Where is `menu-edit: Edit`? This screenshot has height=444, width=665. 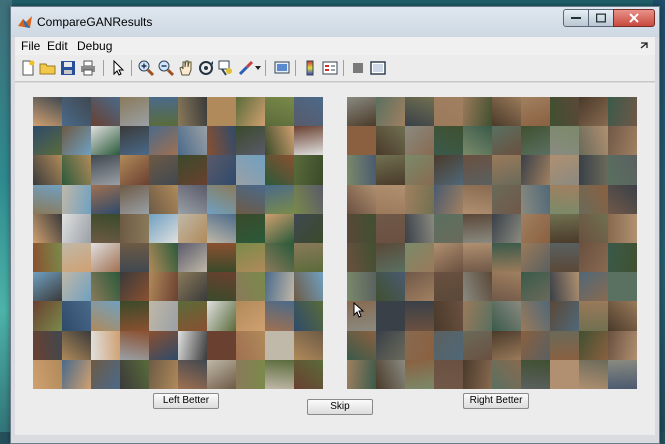
menu-edit: Edit is located at coordinates (57, 46).